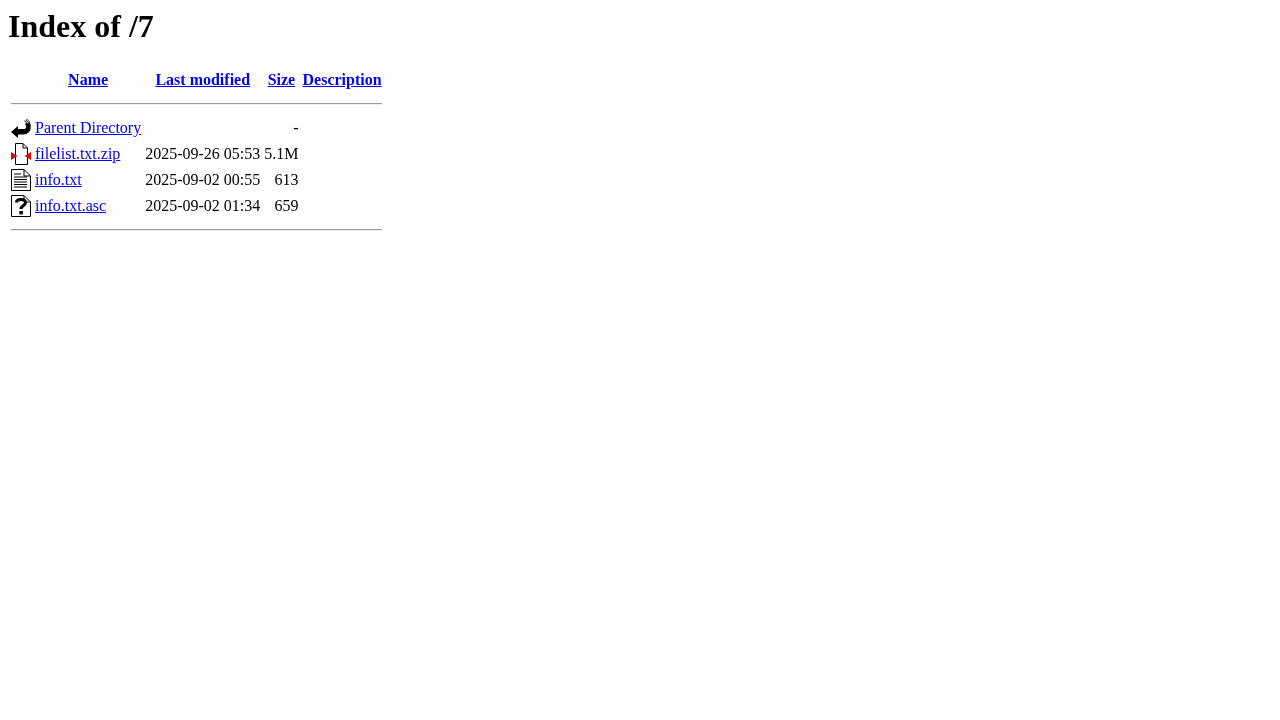  I want to click on modified-date: 2025-09-02 01:34, so click(203, 205).